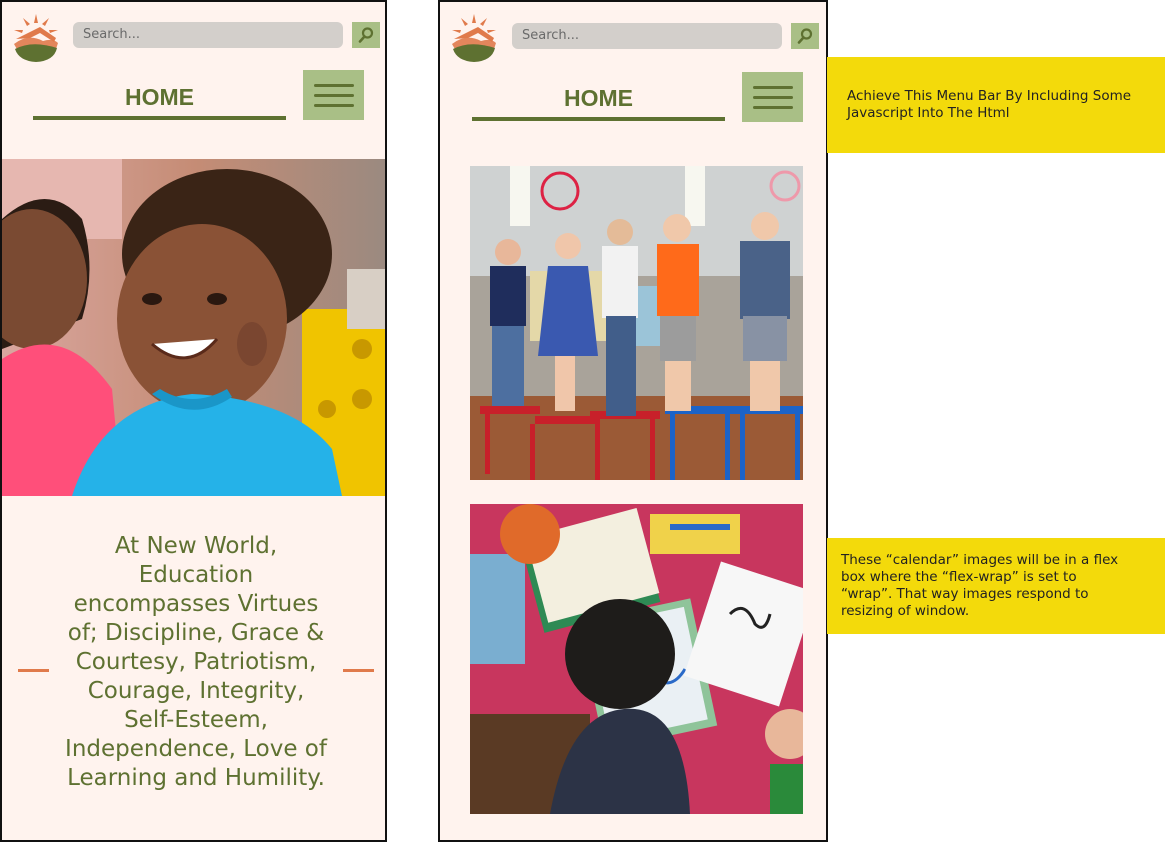 This screenshot has height=844, width=1165. I want to click on kids-drawing-photo, so click(636, 659).